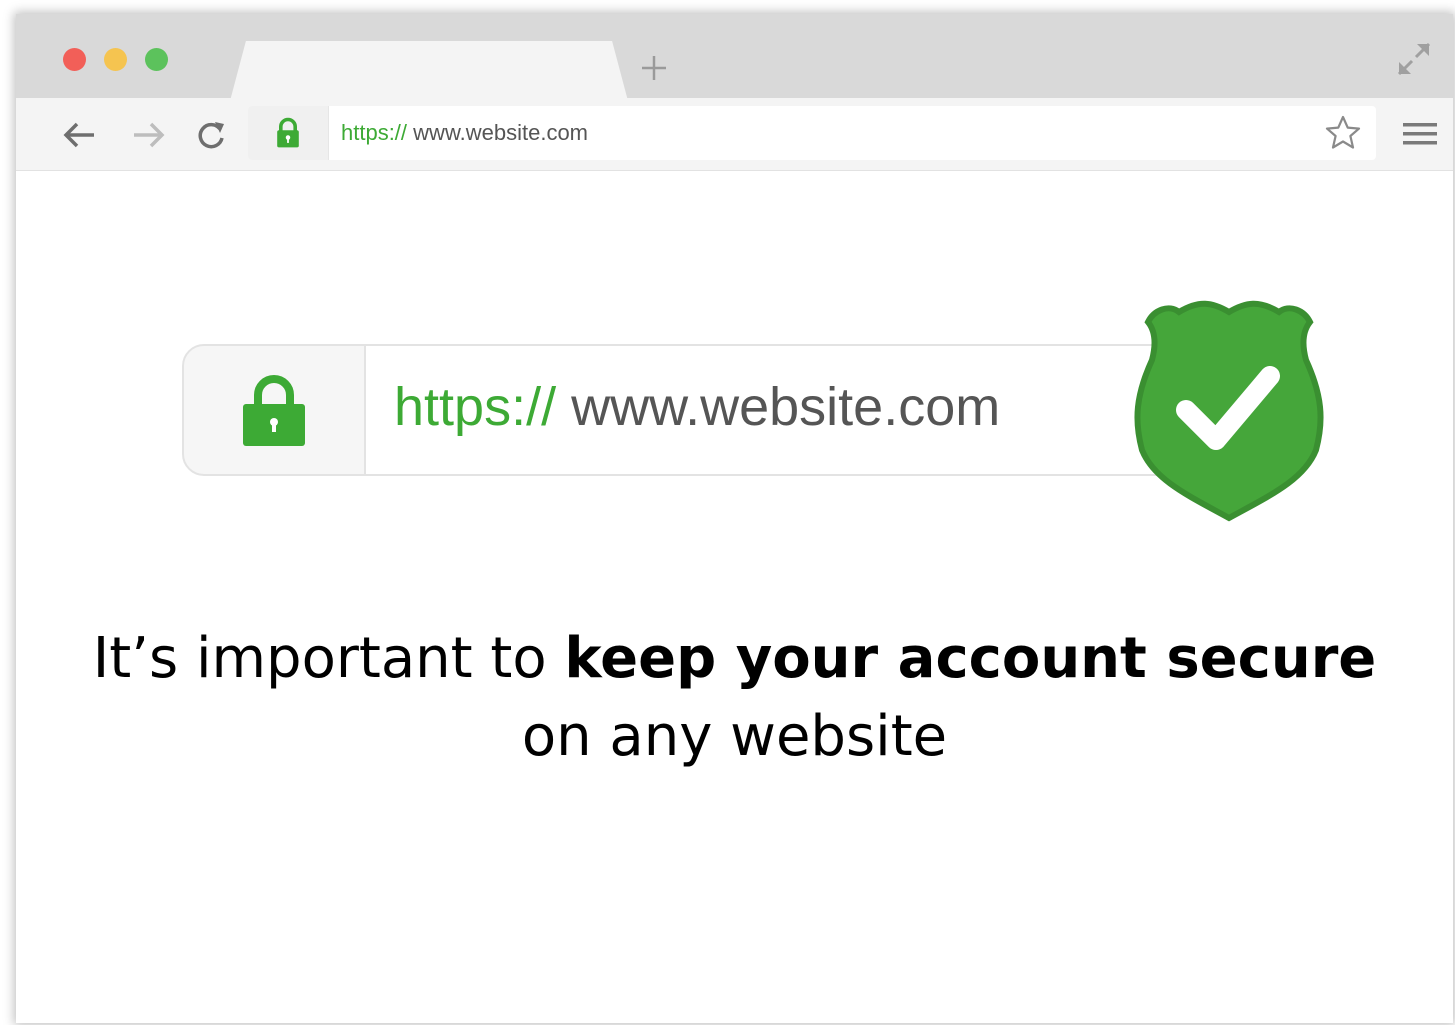  I want to click on shield-checkmark-icon, so click(1229, 411).